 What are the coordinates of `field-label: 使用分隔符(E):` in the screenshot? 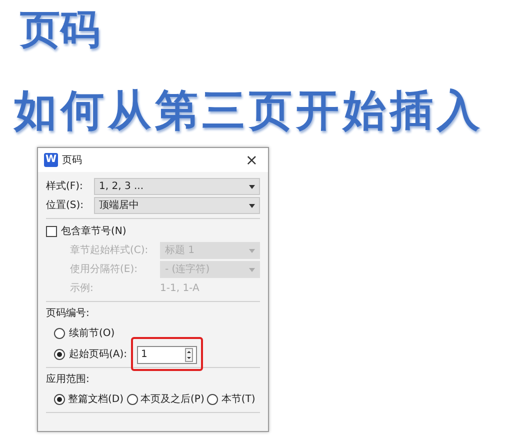 It's located at (104, 270).